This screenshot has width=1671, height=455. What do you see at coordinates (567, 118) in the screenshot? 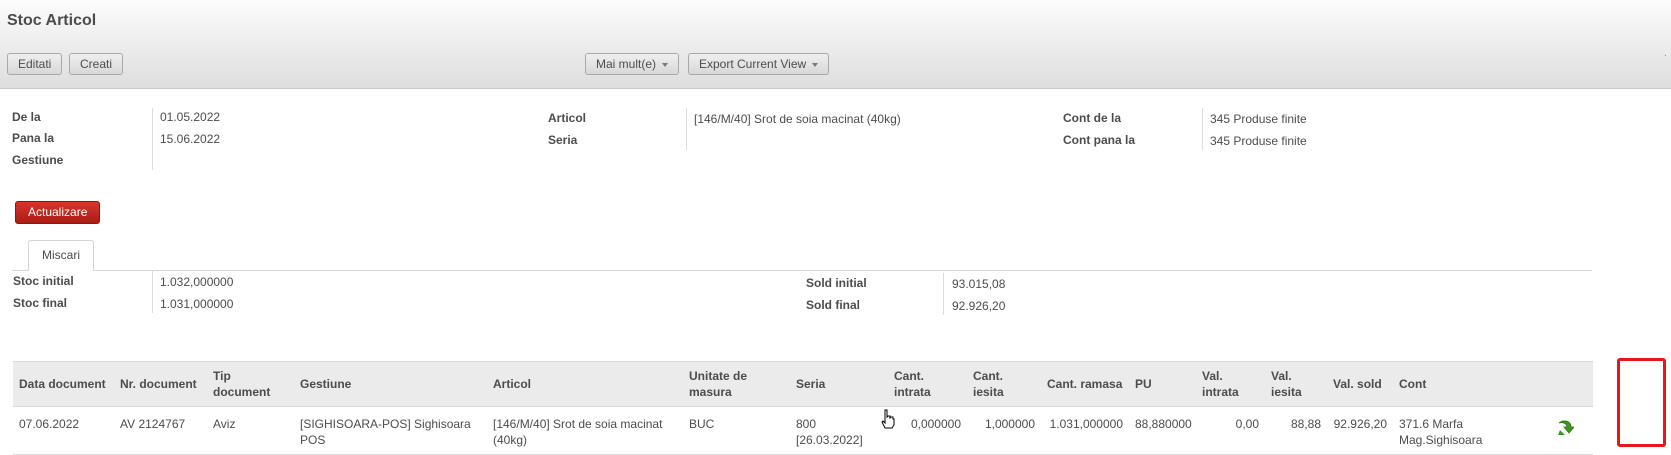
I see `article-label: Articol` at bounding box center [567, 118].